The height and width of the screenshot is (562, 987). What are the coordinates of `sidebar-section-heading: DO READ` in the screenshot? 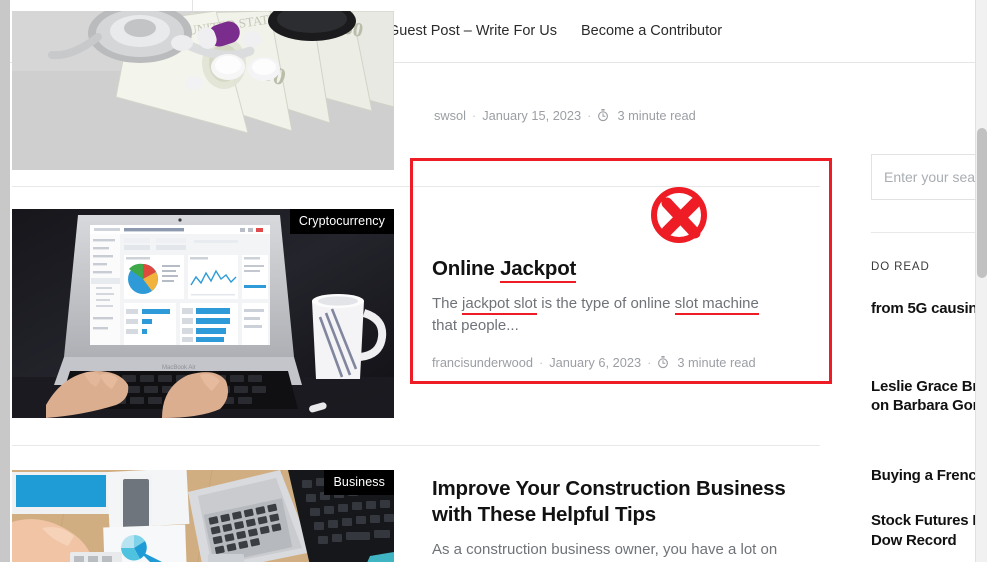 It's located at (900, 267).